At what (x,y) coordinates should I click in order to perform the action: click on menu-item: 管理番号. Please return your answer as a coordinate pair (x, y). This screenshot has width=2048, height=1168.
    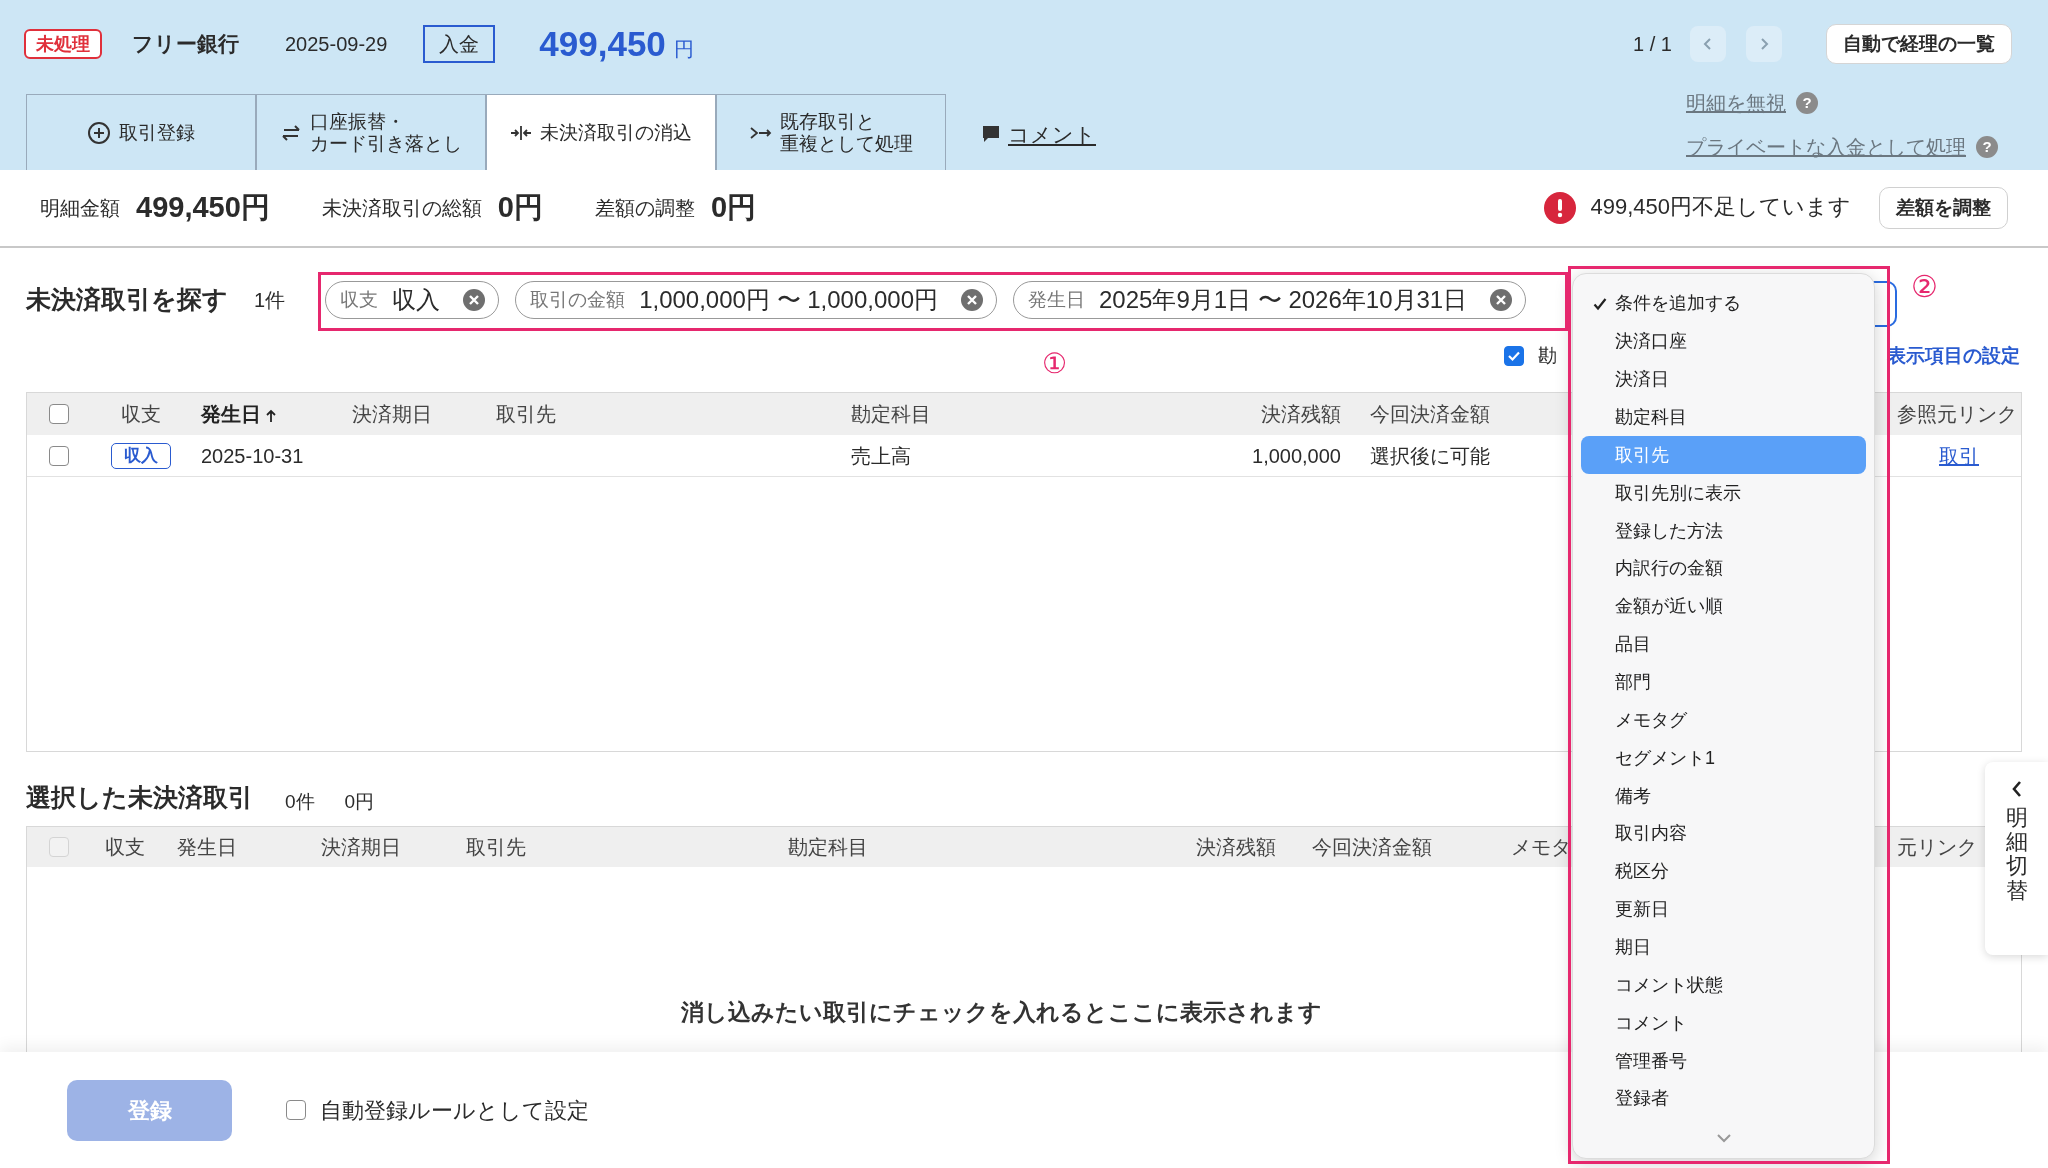
    Looking at the image, I should click on (1723, 1061).